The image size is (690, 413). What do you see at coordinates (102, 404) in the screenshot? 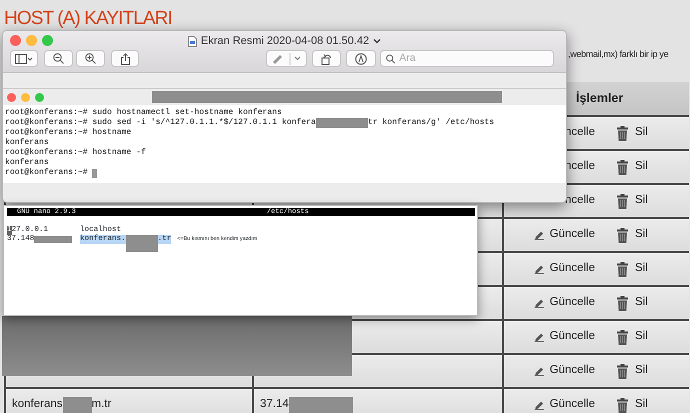
I see `host-text: m.tr` at bounding box center [102, 404].